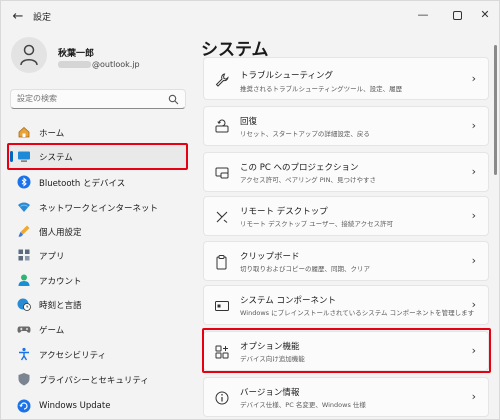 The width and height of the screenshot is (500, 420). I want to click on sidebar-item-windows-update: Windows Update, so click(97, 406).